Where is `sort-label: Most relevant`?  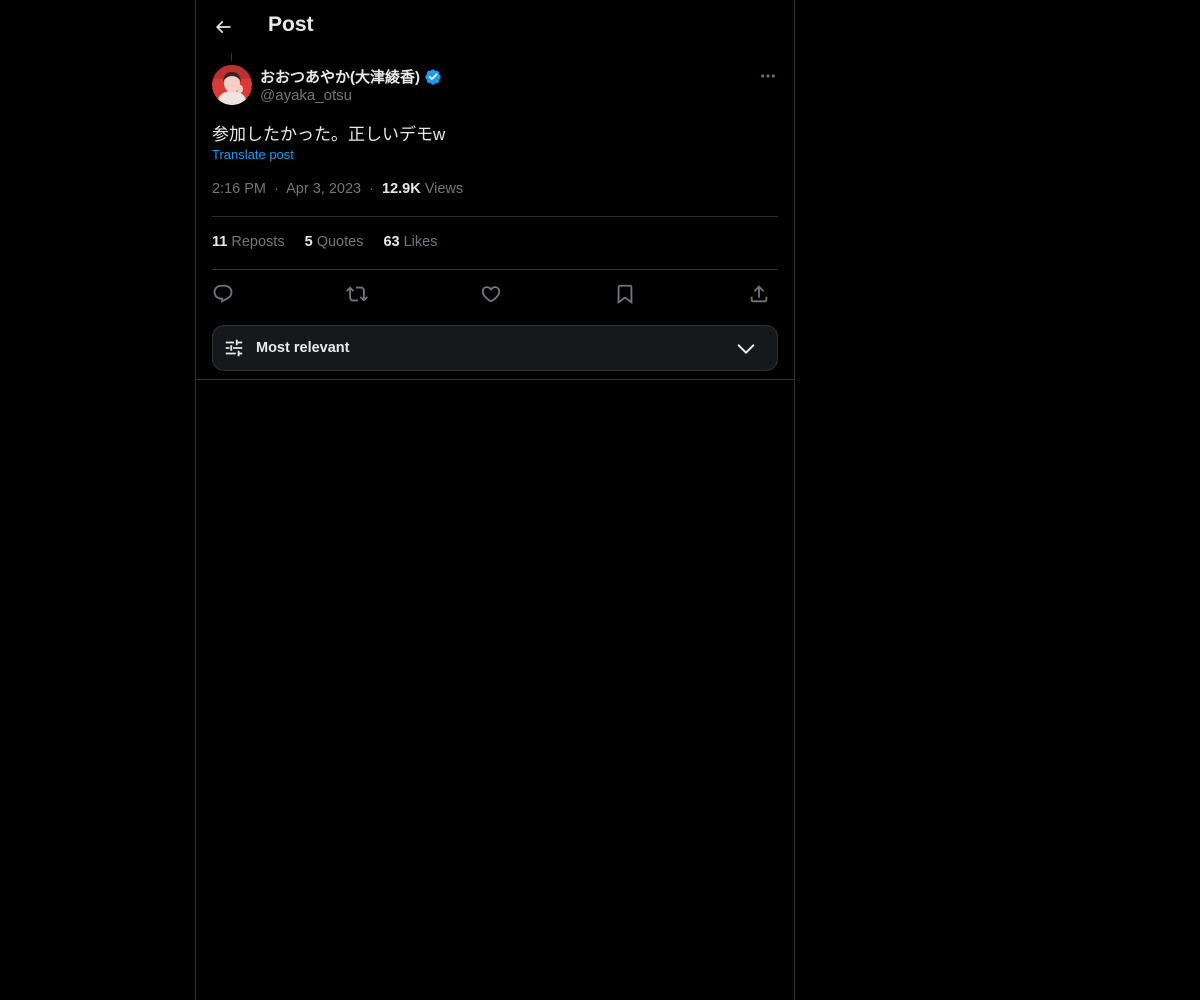 sort-label: Most relevant is located at coordinates (303, 348).